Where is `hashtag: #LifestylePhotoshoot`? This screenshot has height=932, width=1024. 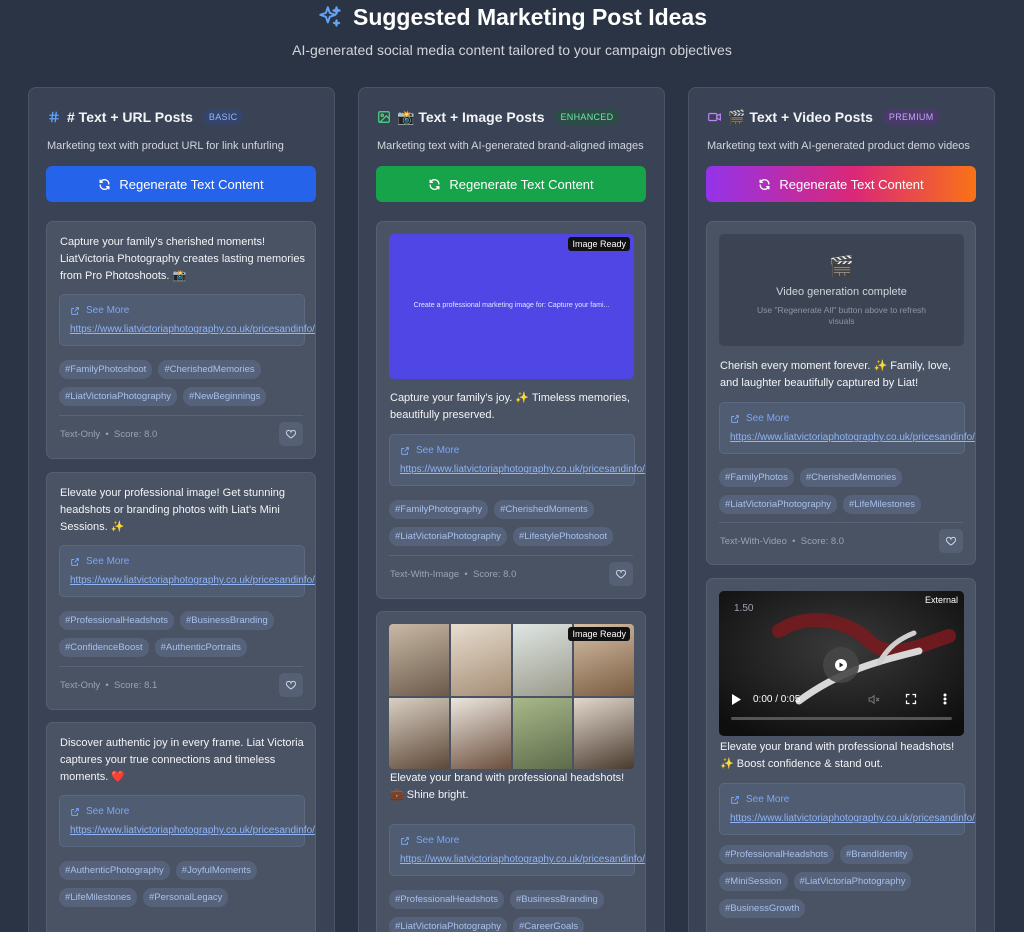 hashtag: #LifestylePhotoshoot is located at coordinates (563, 536).